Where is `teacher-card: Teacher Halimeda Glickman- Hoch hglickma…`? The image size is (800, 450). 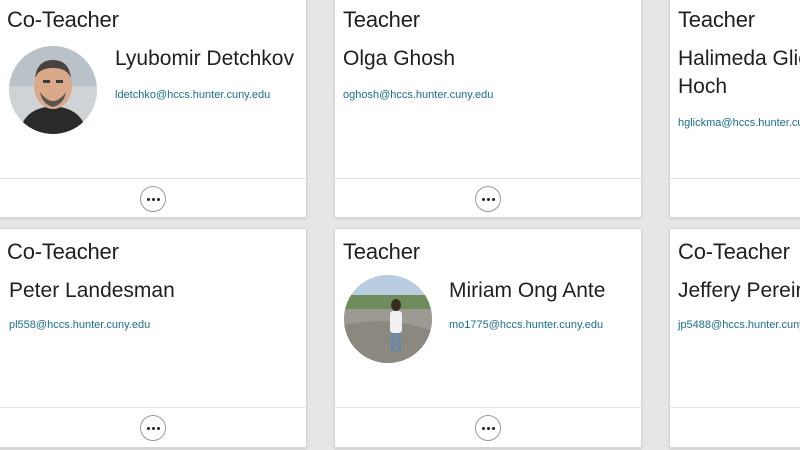 teacher-card: Teacher Halimeda Glickman- Hoch hglickma… is located at coordinates (734, 109).